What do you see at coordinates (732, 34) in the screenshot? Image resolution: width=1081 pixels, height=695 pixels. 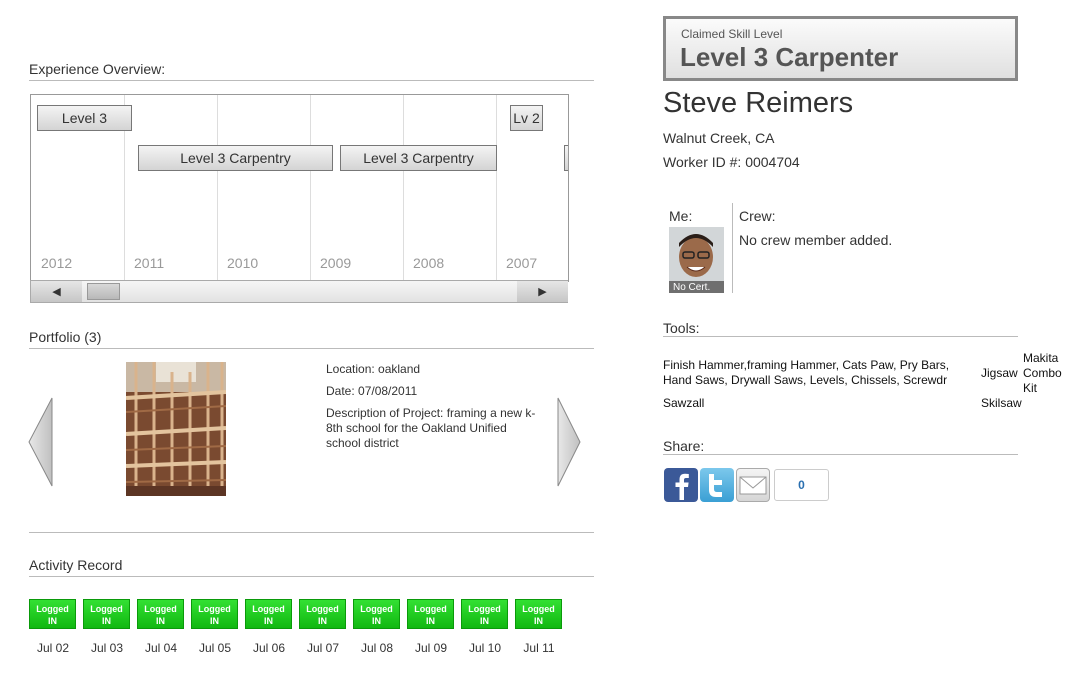 I see `skill-caption: Claimed Skill Level` at bounding box center [732, 34].